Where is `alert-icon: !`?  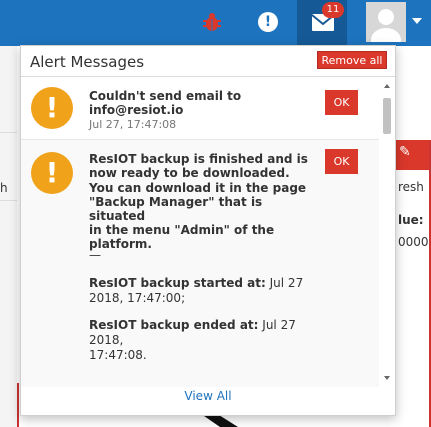
alert-icon: ! is located at coordinates (268, 22).